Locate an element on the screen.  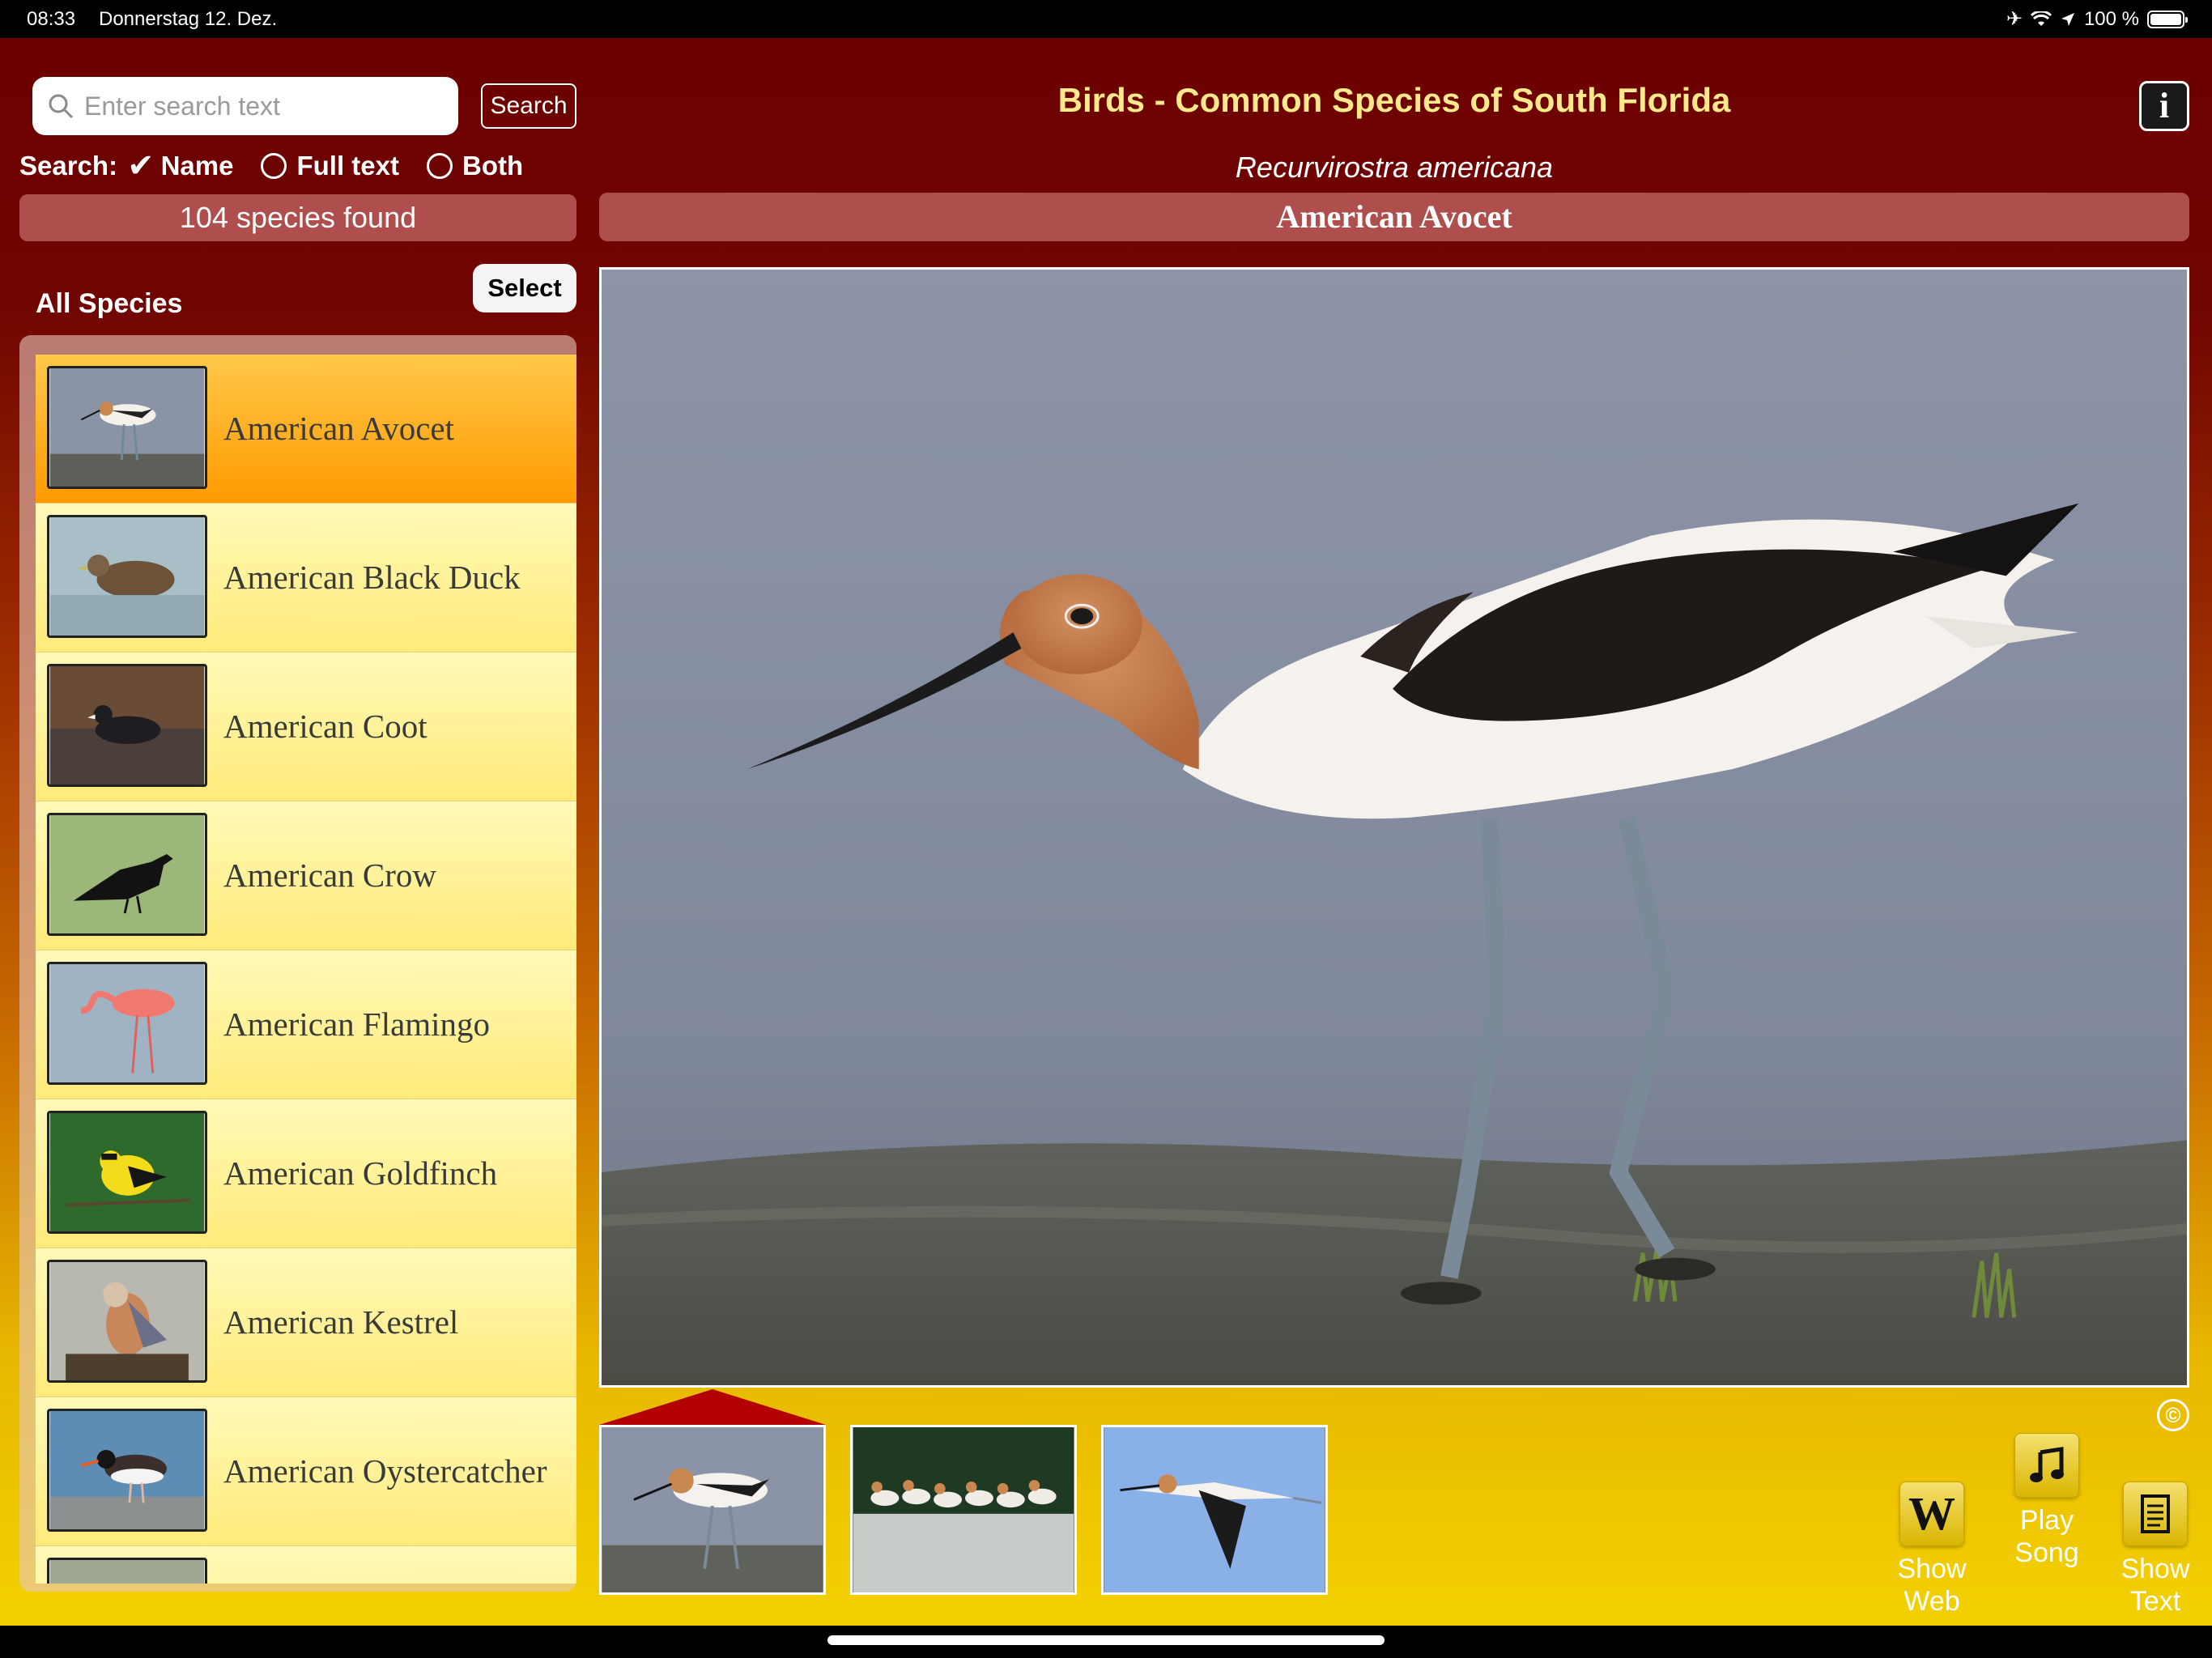
list-item-american-flamingo: American Flamingo is located at coordinates (306, 1024).